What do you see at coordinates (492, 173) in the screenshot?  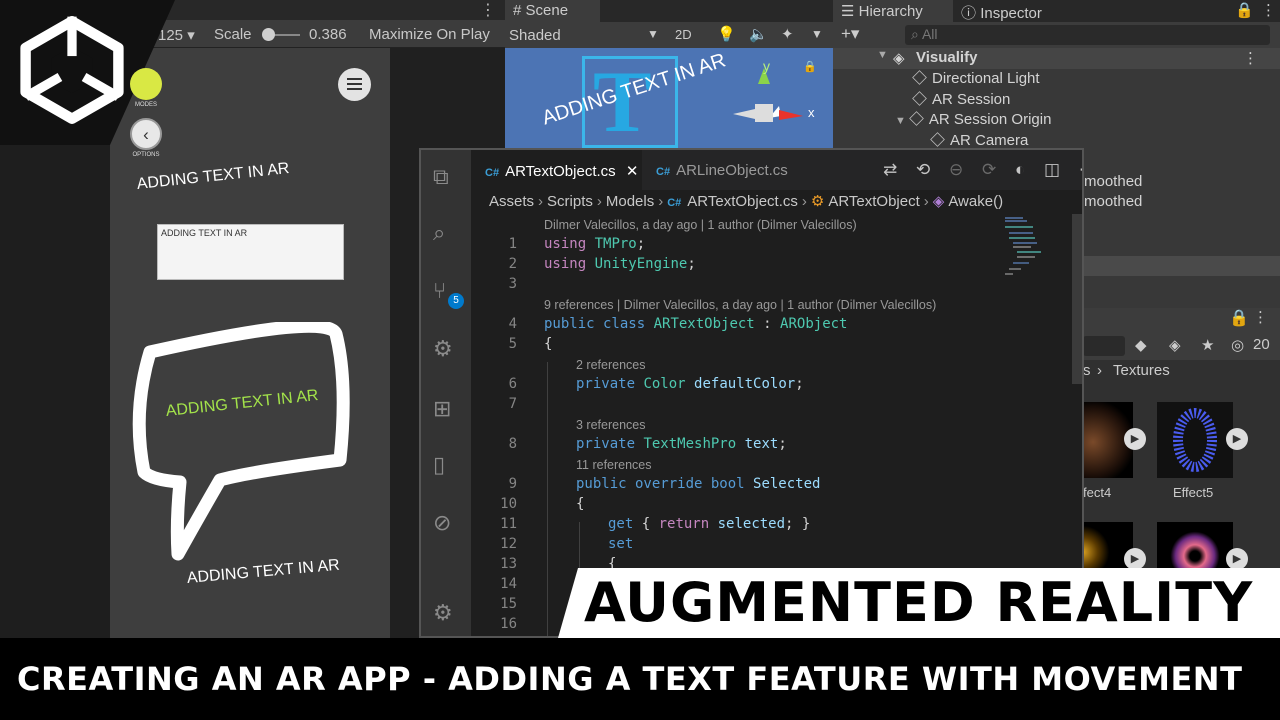 I see `csharp-file-icon: C#` at bounding box center [492, 173].